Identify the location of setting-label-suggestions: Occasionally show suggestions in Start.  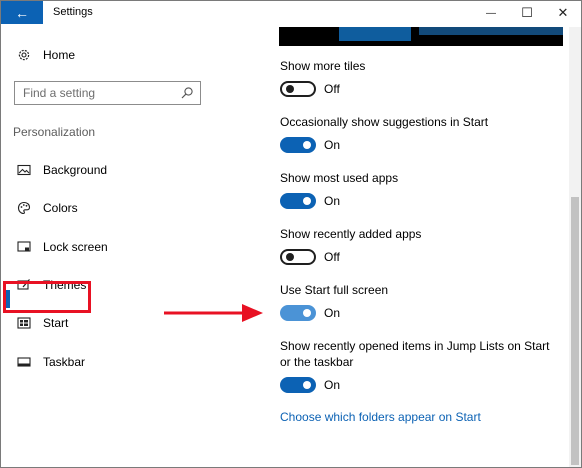
(384, 122).